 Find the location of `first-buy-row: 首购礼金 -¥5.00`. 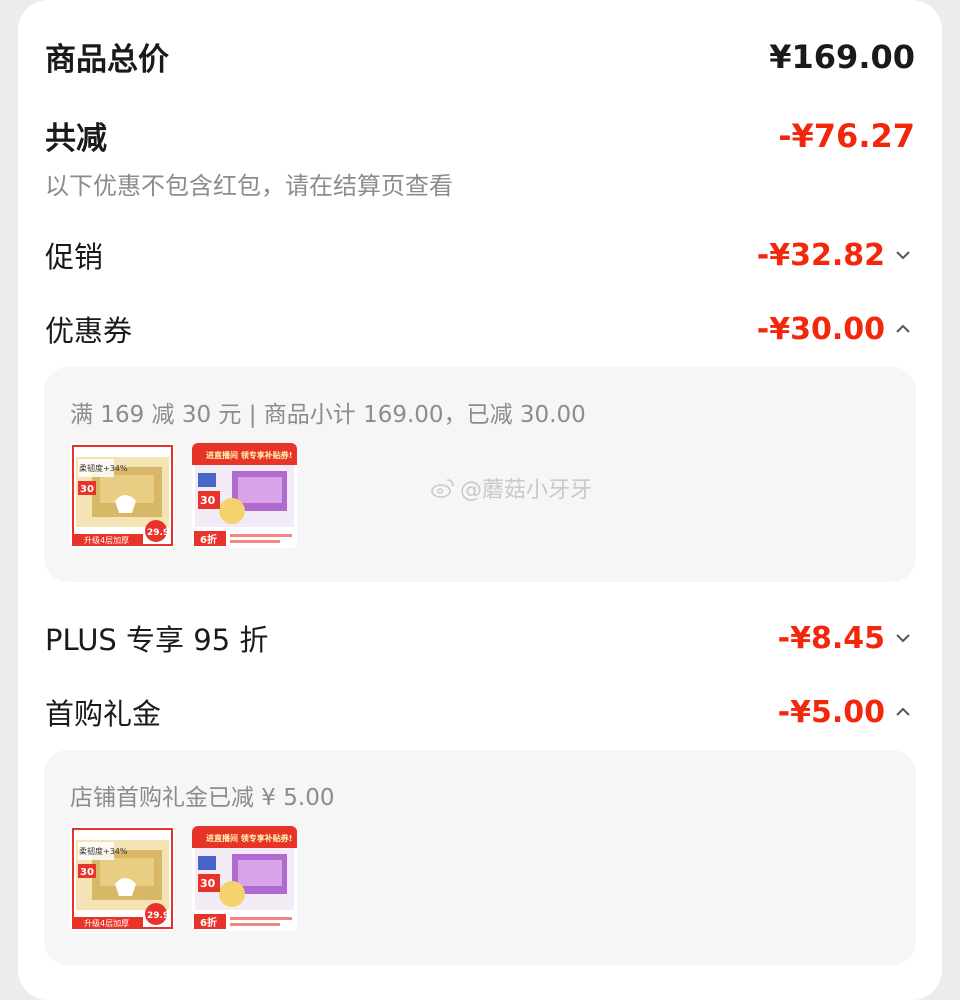

first-buy-row: 首购礼金 -¥5.00 is located at coordinates (480, 712).